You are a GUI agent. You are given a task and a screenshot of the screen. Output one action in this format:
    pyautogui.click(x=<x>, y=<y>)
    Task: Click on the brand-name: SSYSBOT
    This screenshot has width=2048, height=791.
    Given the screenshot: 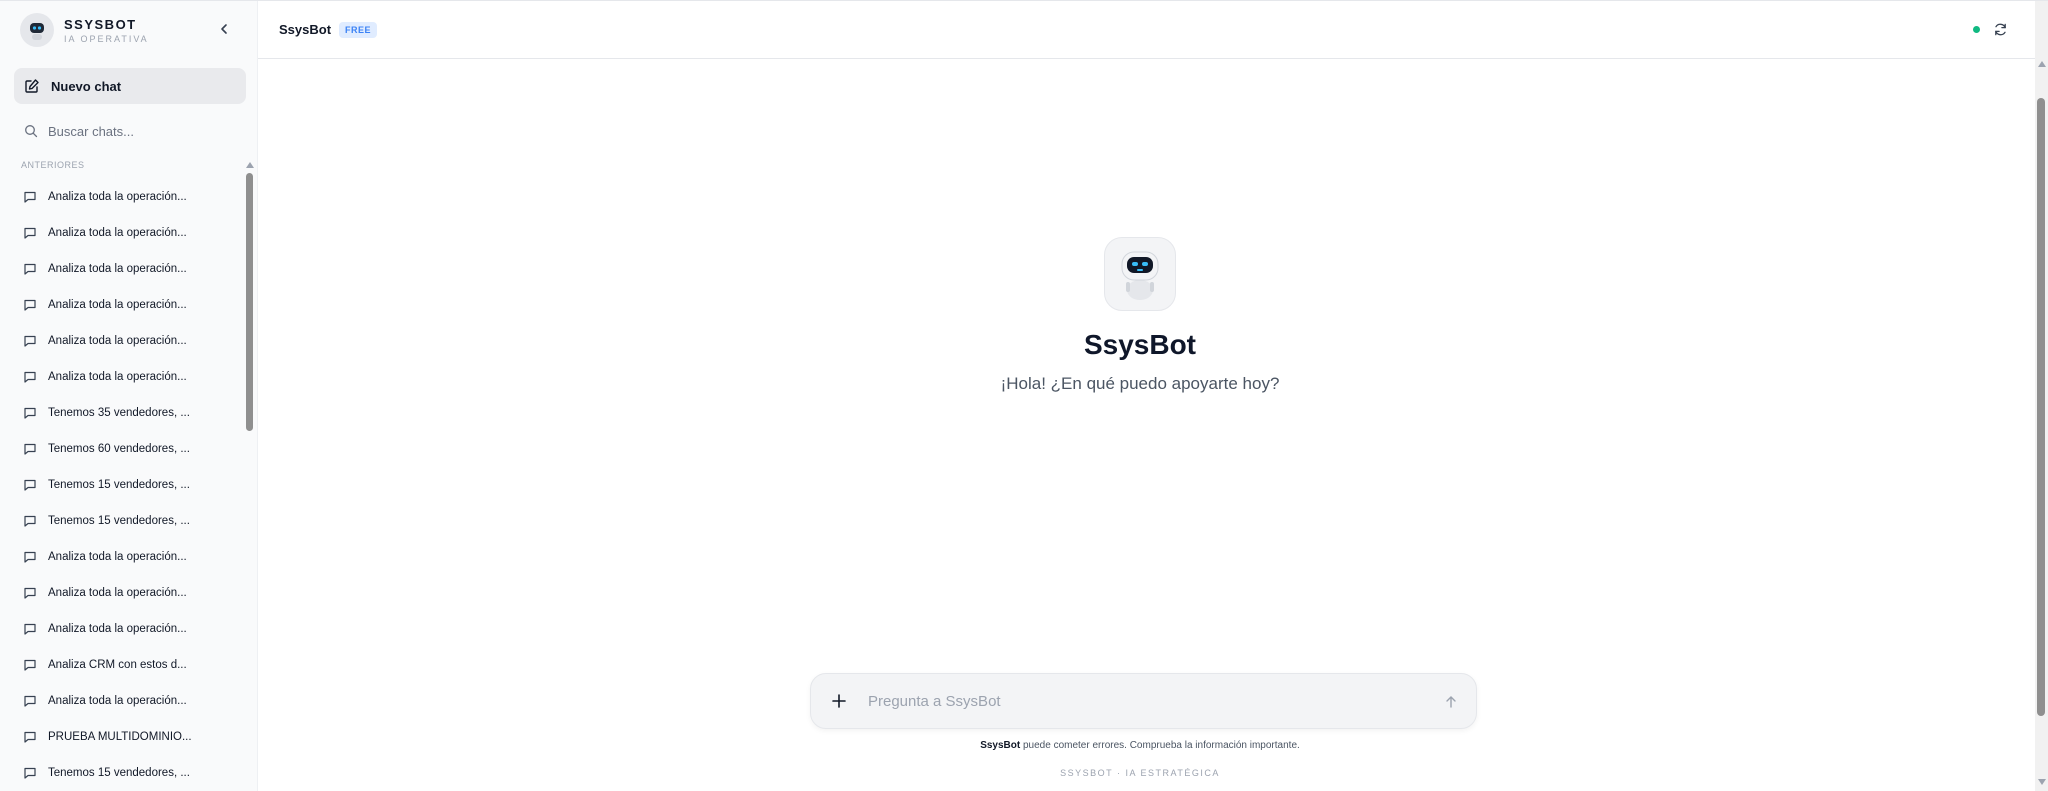 What is the action you would take?
    pyautogui.click(x=100, y=24)
    